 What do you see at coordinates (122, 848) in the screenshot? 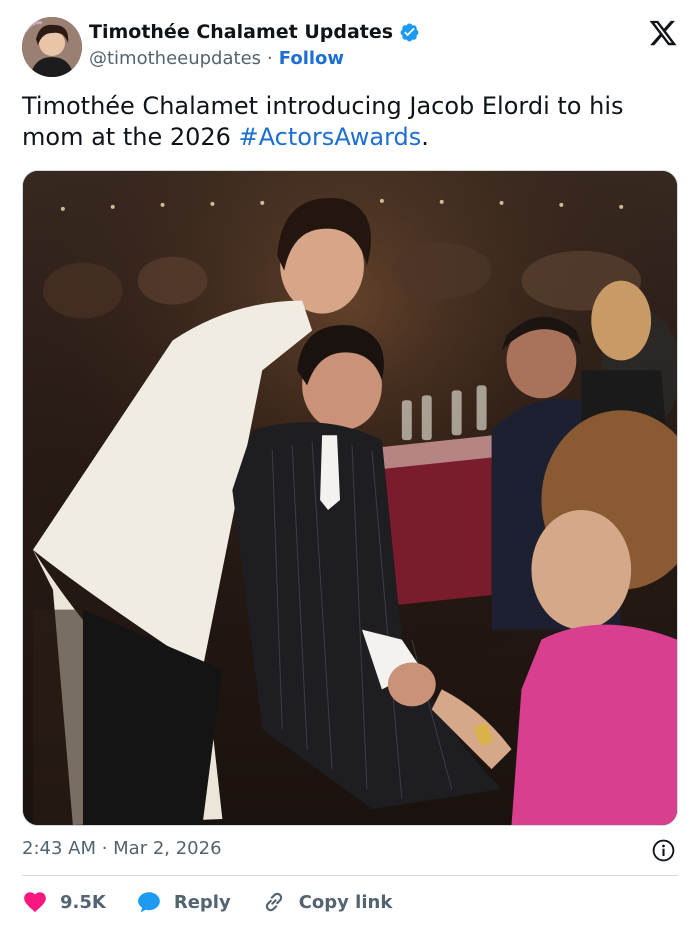
I see `timestamp: 2:43 AM · Mar 2, 2026` at bounding box center [122, 848].